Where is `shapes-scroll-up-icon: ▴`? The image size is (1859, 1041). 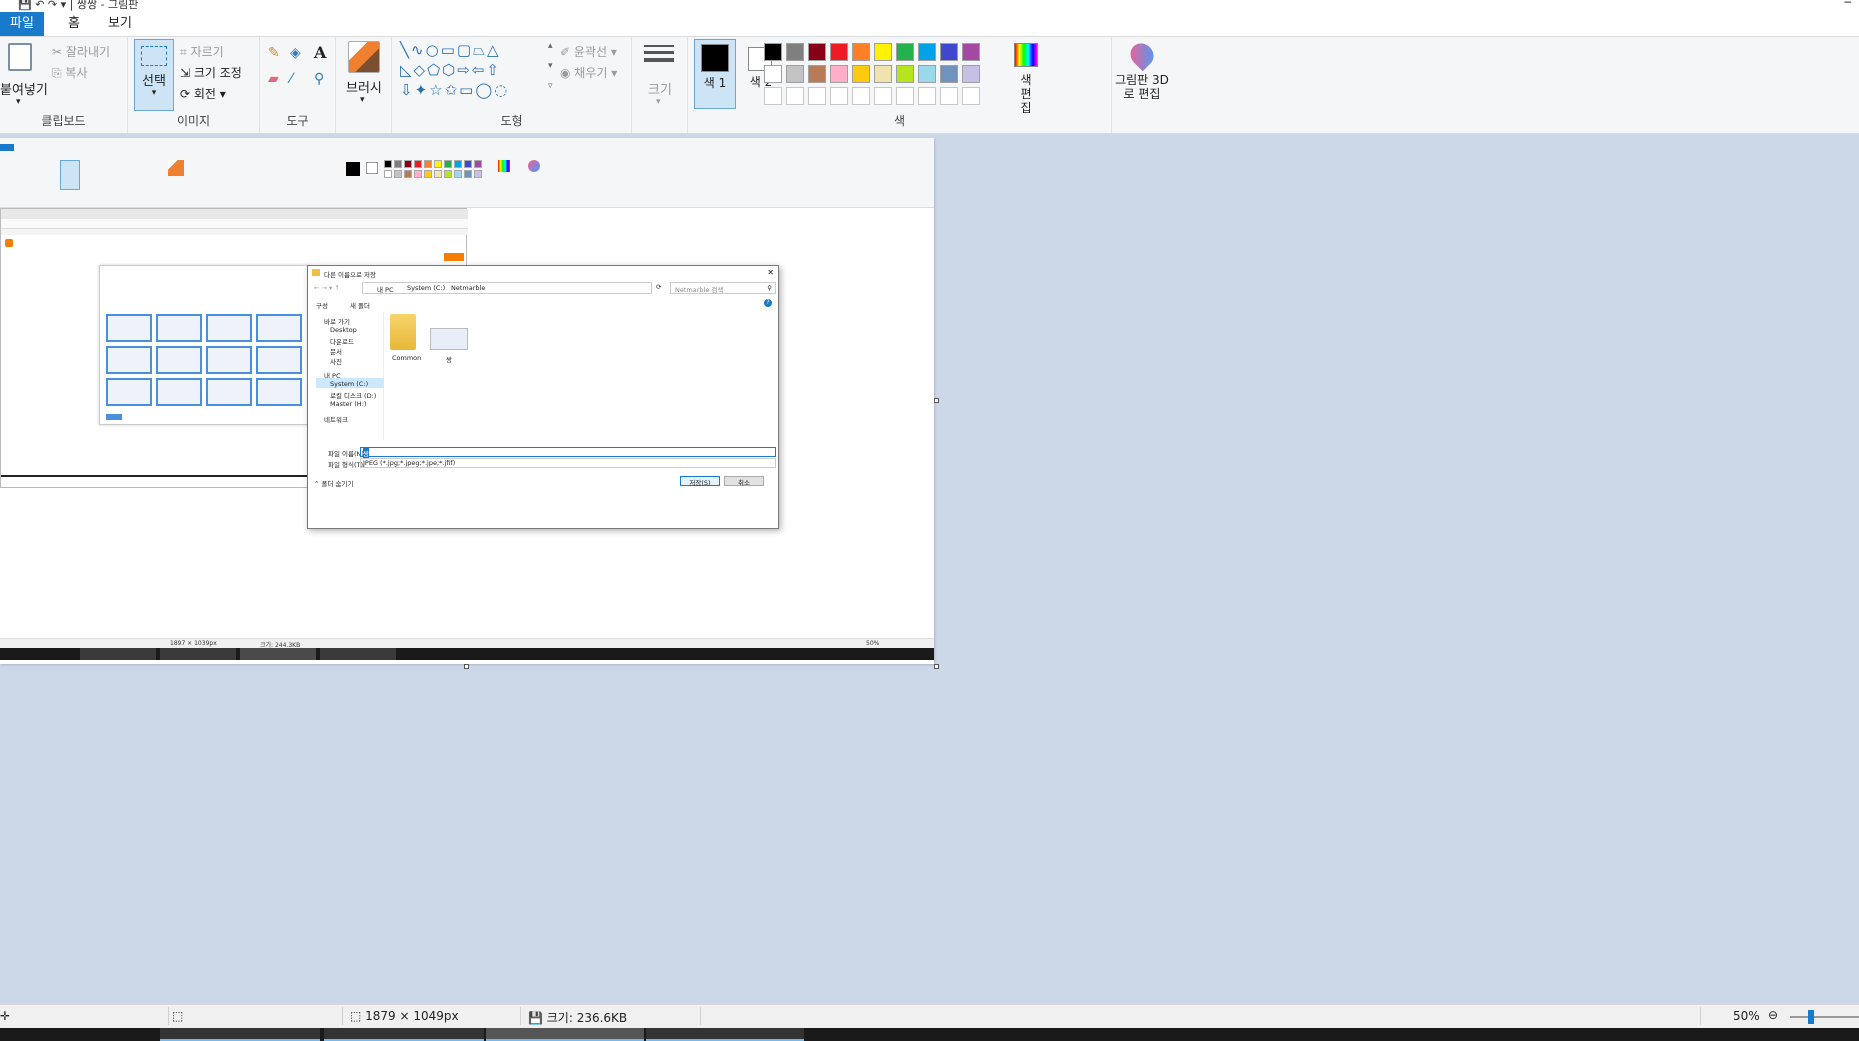 shapes-scroll-up-icon: ▴ is located at coordinates (550, 46).